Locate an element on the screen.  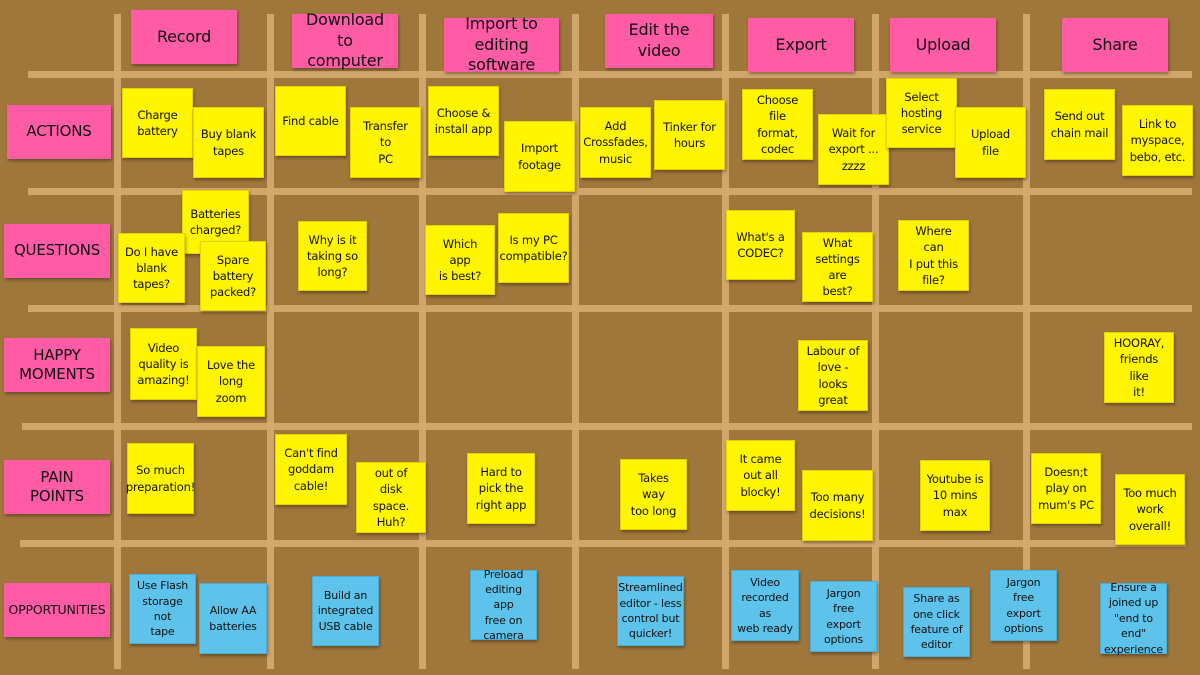
row-label-actions: ACTIONS is located at coordinates (59, 132).